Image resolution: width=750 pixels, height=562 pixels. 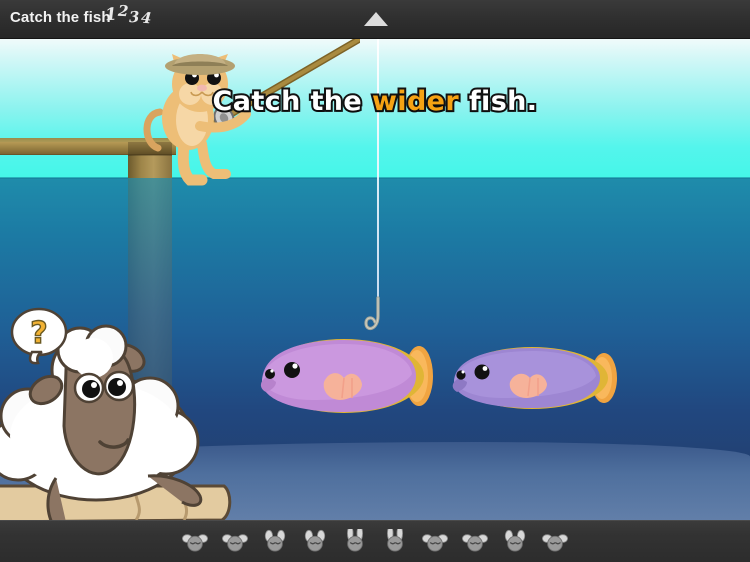 I want to click on instruction-suffix: fish., so click(x=499, y=101).